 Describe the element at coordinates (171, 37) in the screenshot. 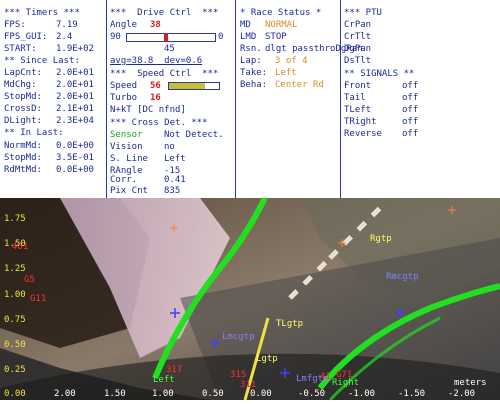

I see `angle-slider` at that location.